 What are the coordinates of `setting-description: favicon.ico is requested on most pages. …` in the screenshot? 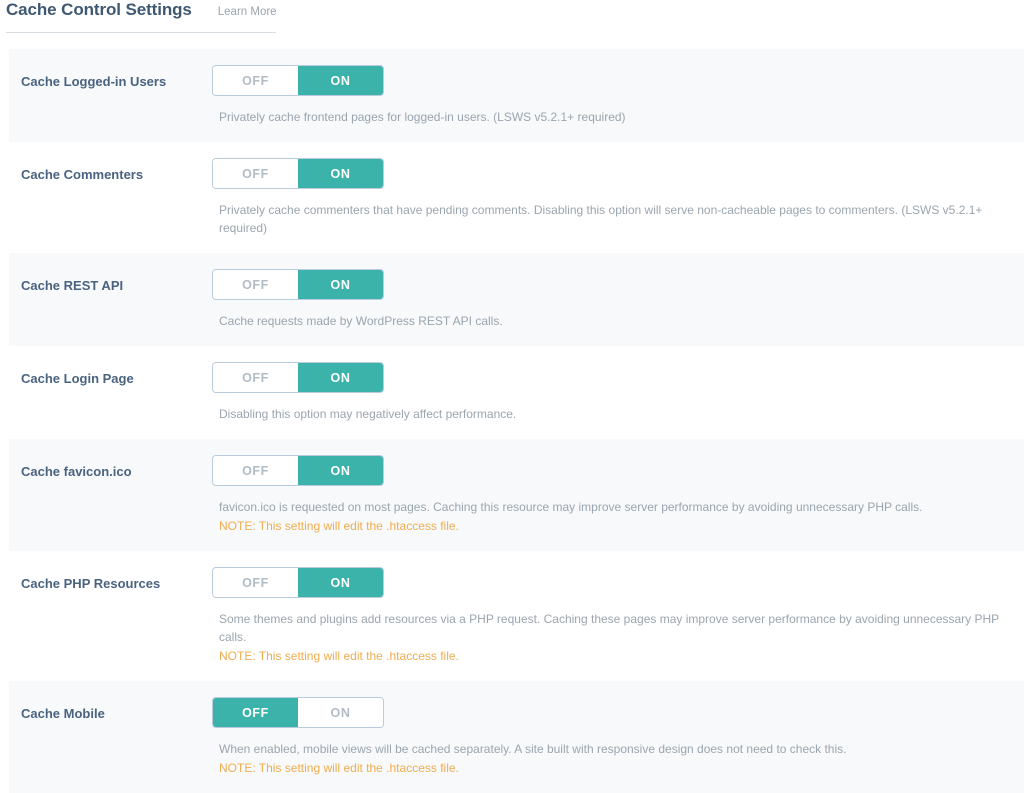 It's located at (571, 507).